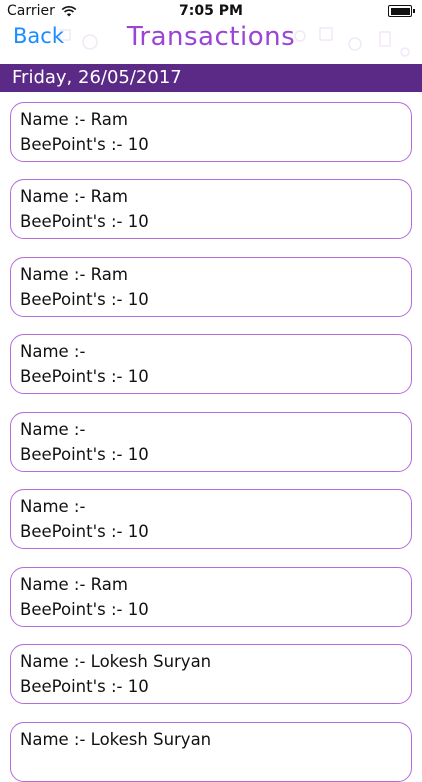 The height and width of the screenshot is (782, 422). Describe the element at coordinates (211, 37) in the screenshot. I see `page-title: Transactions` at that location.